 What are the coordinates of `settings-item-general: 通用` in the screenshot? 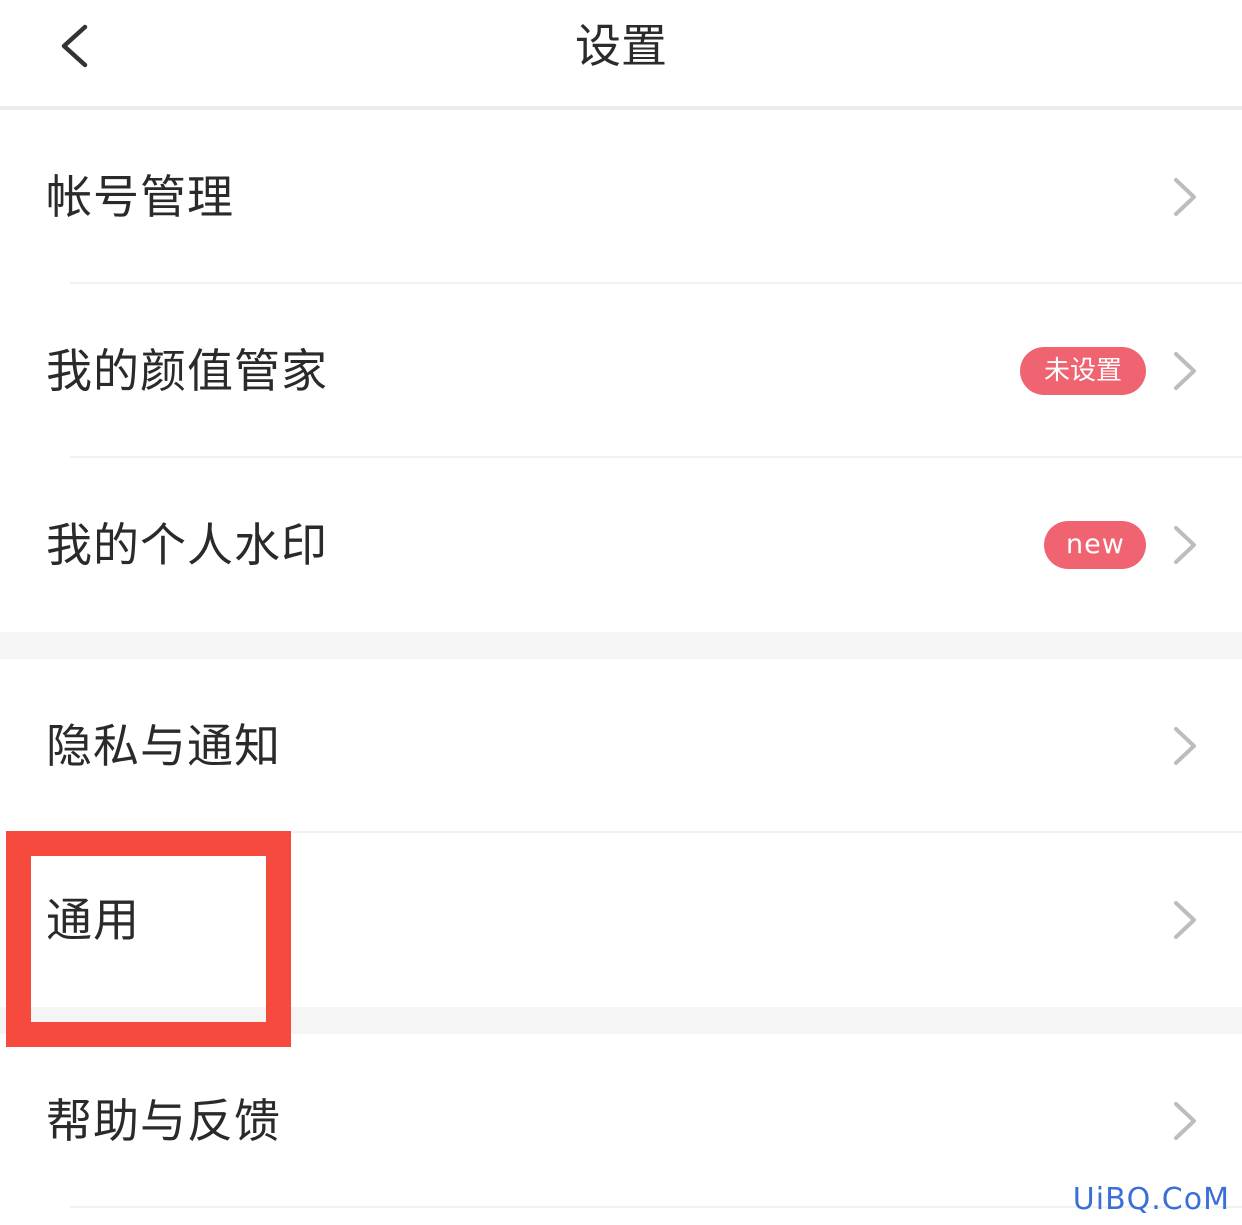 It's located at (621, 920).